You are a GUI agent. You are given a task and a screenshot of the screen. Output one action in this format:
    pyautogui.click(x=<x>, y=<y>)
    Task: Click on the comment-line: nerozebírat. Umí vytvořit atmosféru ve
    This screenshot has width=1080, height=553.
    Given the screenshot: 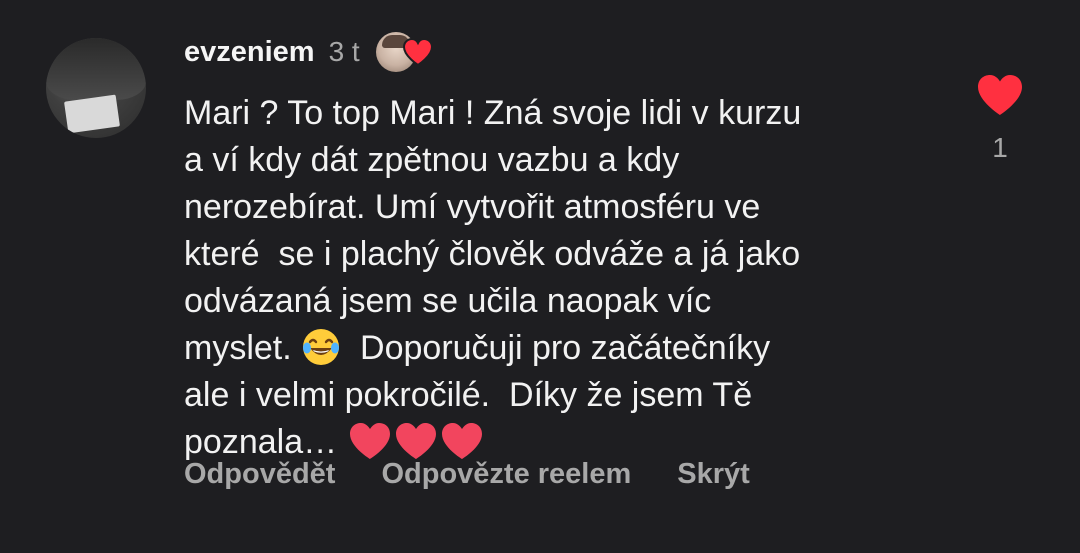 What is the action you would take?
    pyautogui.click(x=472, y=207)
    